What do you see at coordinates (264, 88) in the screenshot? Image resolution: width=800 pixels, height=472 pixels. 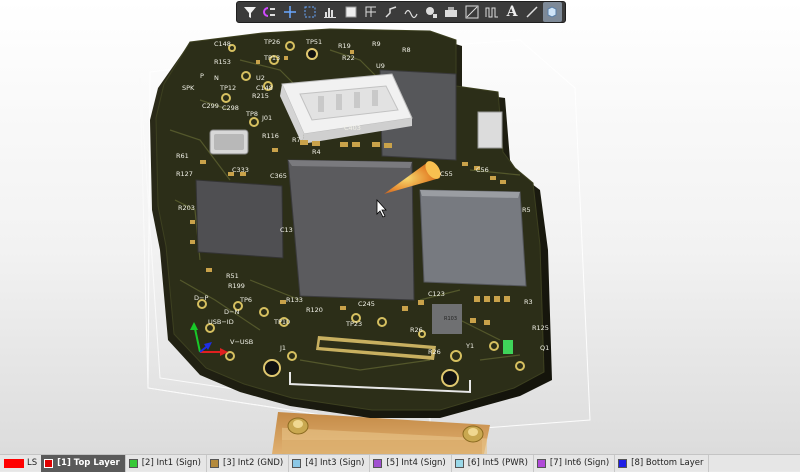 I see `designator-c148b: C148` at bounding box center [264, 88].